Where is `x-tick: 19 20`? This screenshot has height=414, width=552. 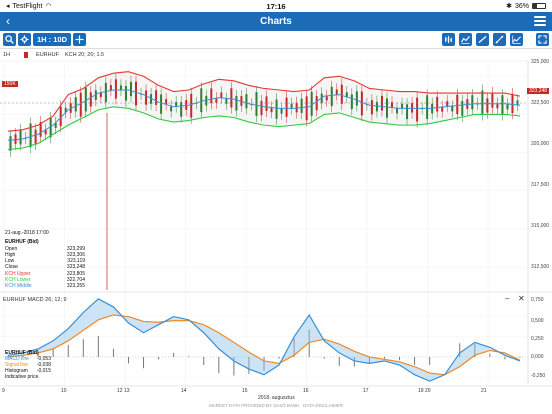
x-tick: 19 20 is located at coordinates (424, 391).